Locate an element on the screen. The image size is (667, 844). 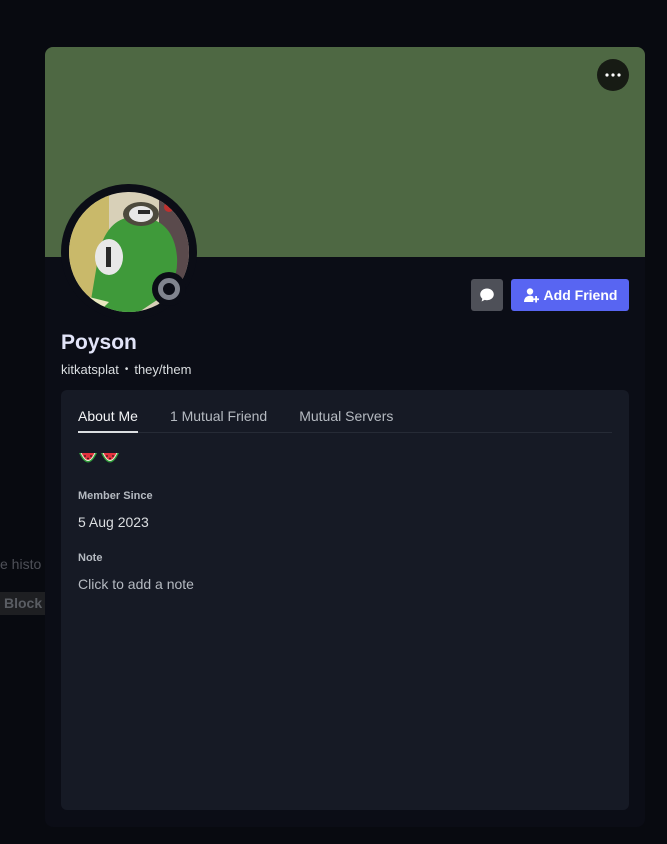
username: kitkatsplat is located at coordinates (90, 369).